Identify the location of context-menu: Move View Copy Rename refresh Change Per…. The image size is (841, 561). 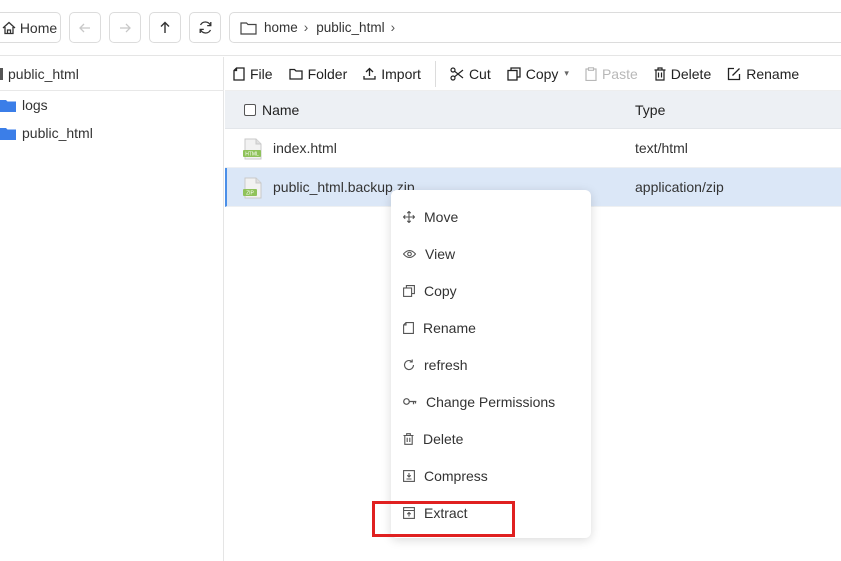
(491, 364).